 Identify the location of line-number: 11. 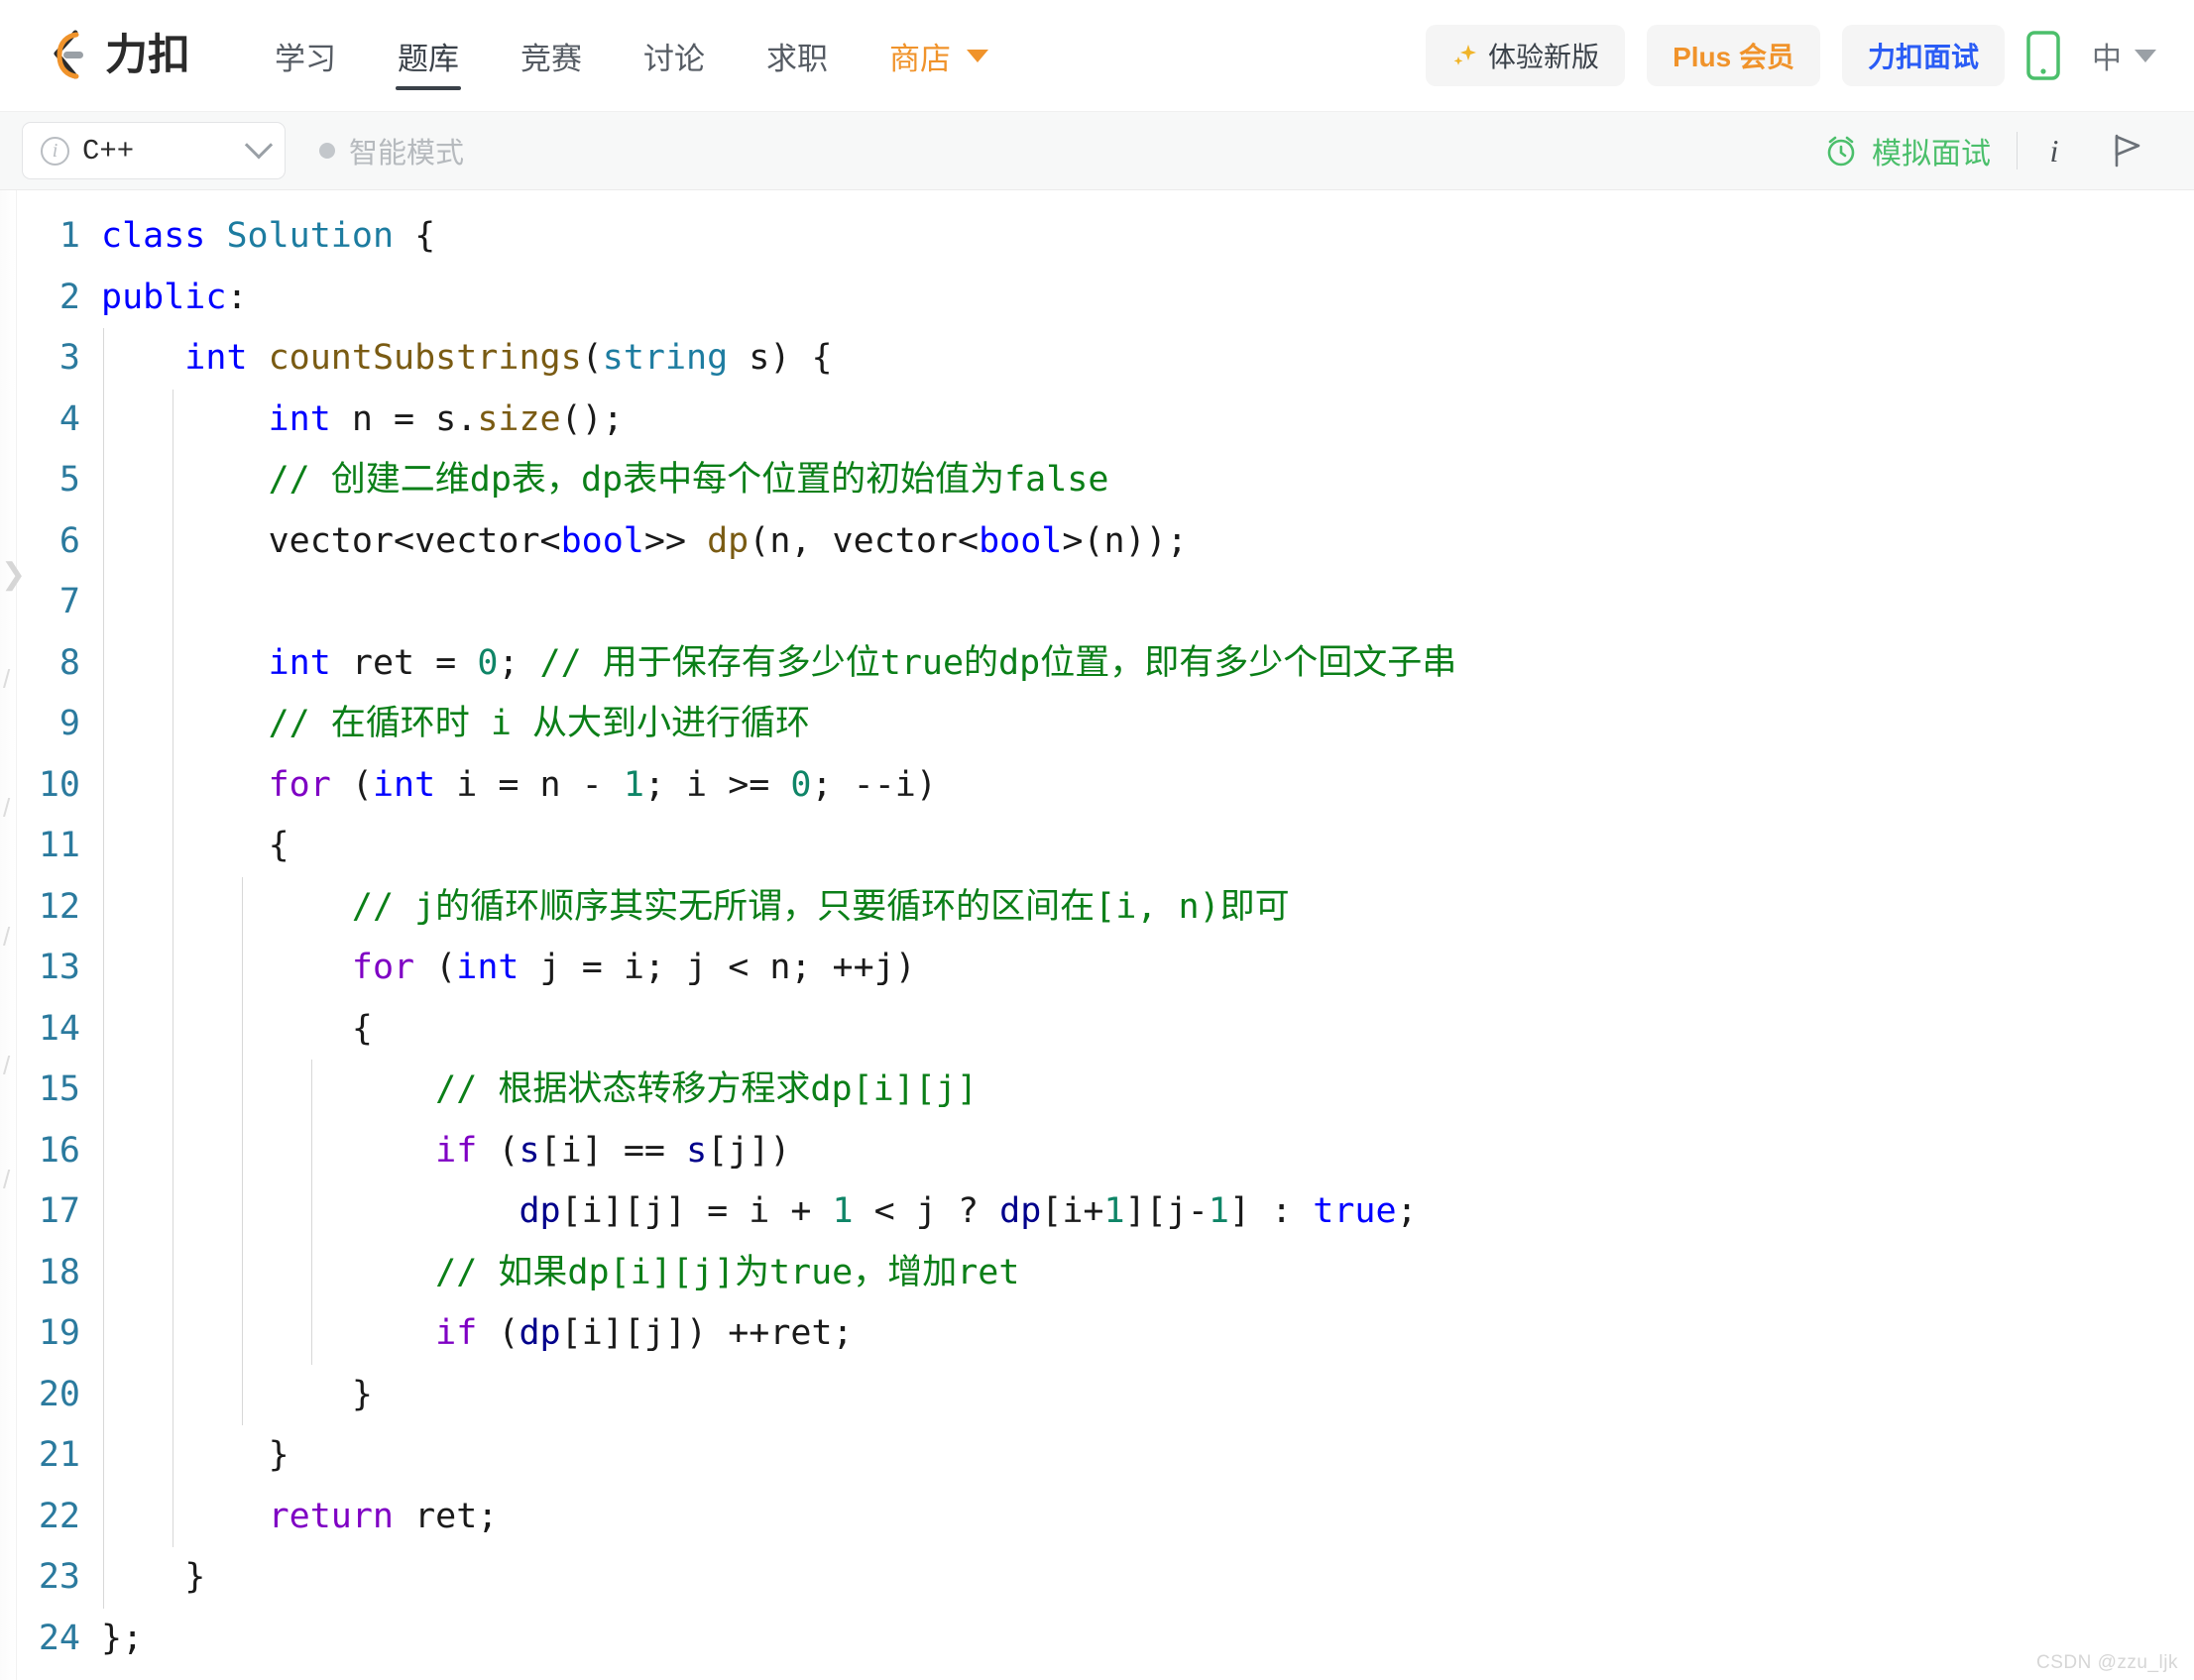
(59, 845).